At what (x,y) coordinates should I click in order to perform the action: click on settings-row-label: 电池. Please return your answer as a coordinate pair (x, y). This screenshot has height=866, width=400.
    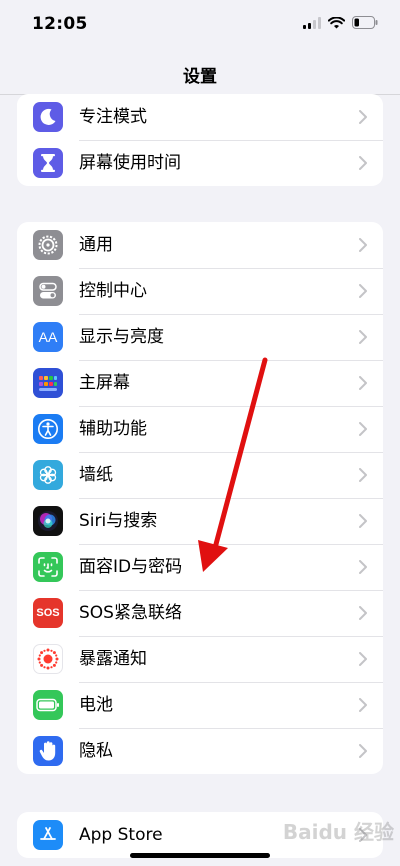
    Looking at the image, I should click on (96, 705).